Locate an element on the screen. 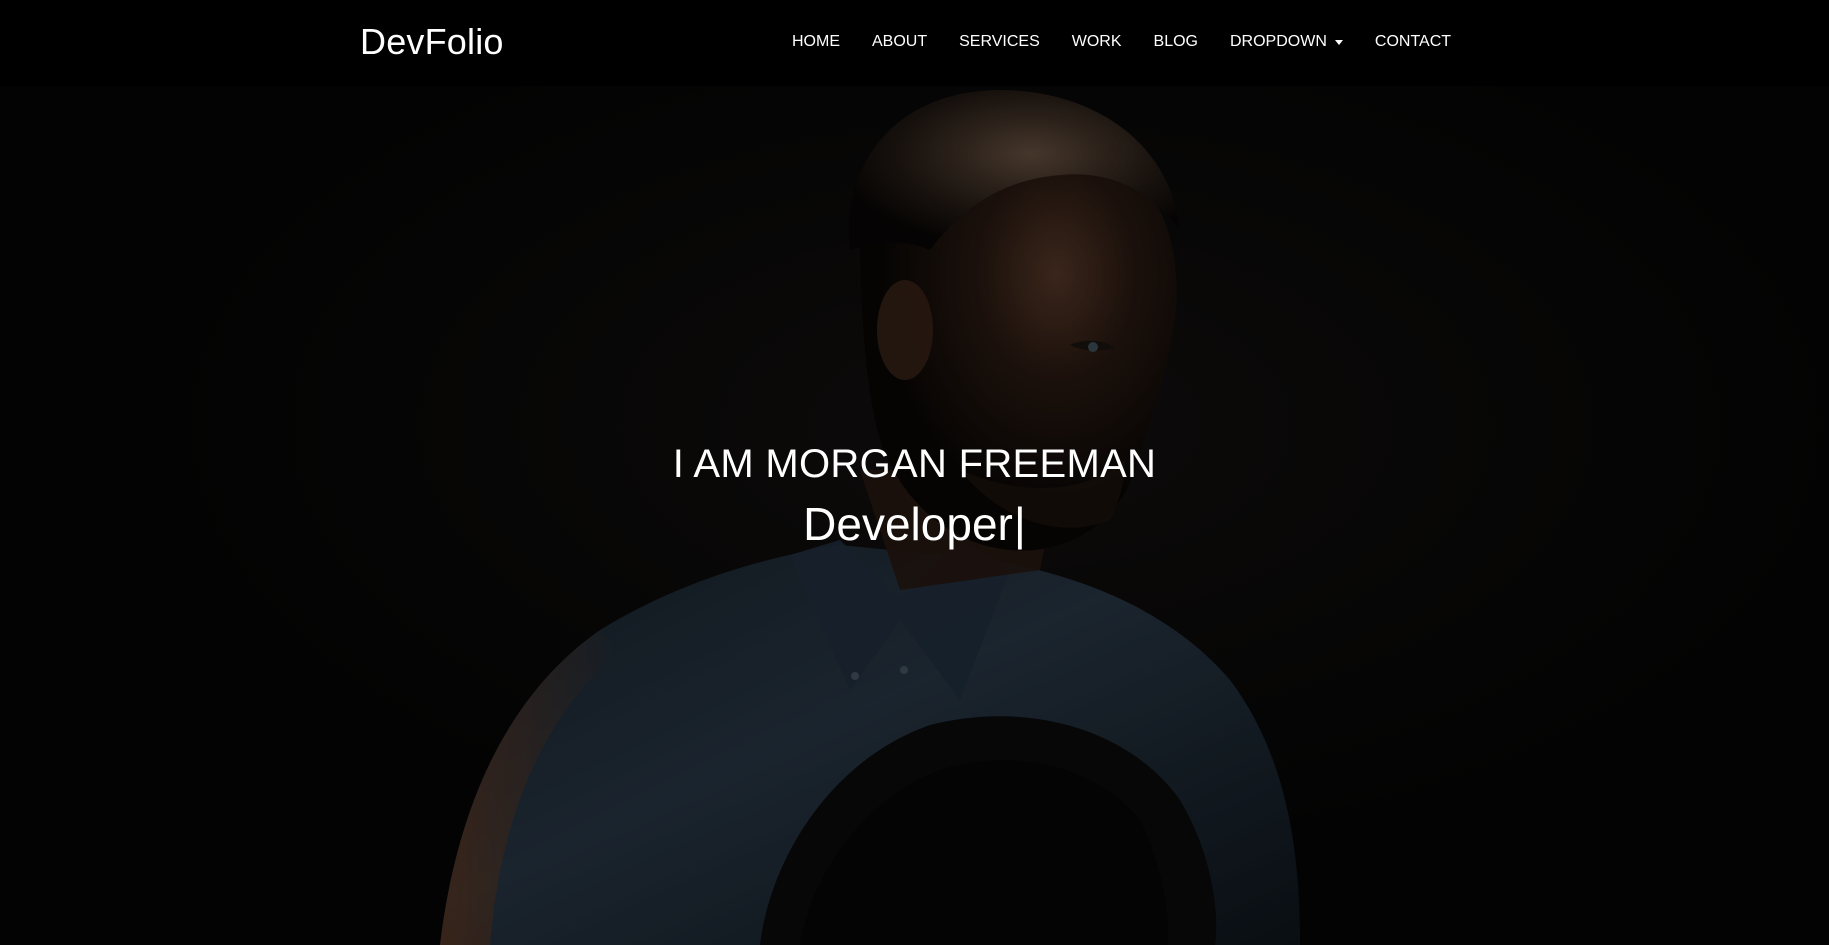  nav-item-home: HOME is located at coordinates (816, 42).